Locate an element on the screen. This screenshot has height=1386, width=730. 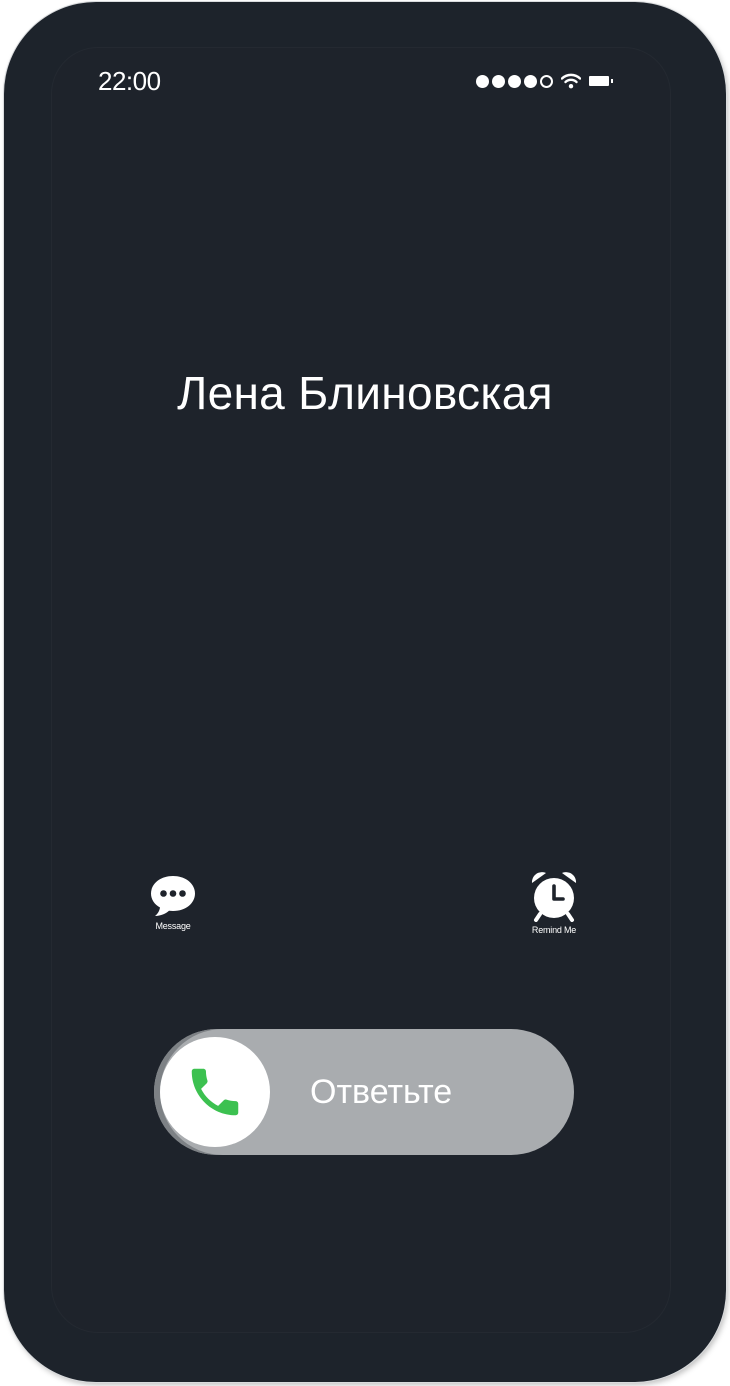
status-icons is located at coordinates (544, 81).